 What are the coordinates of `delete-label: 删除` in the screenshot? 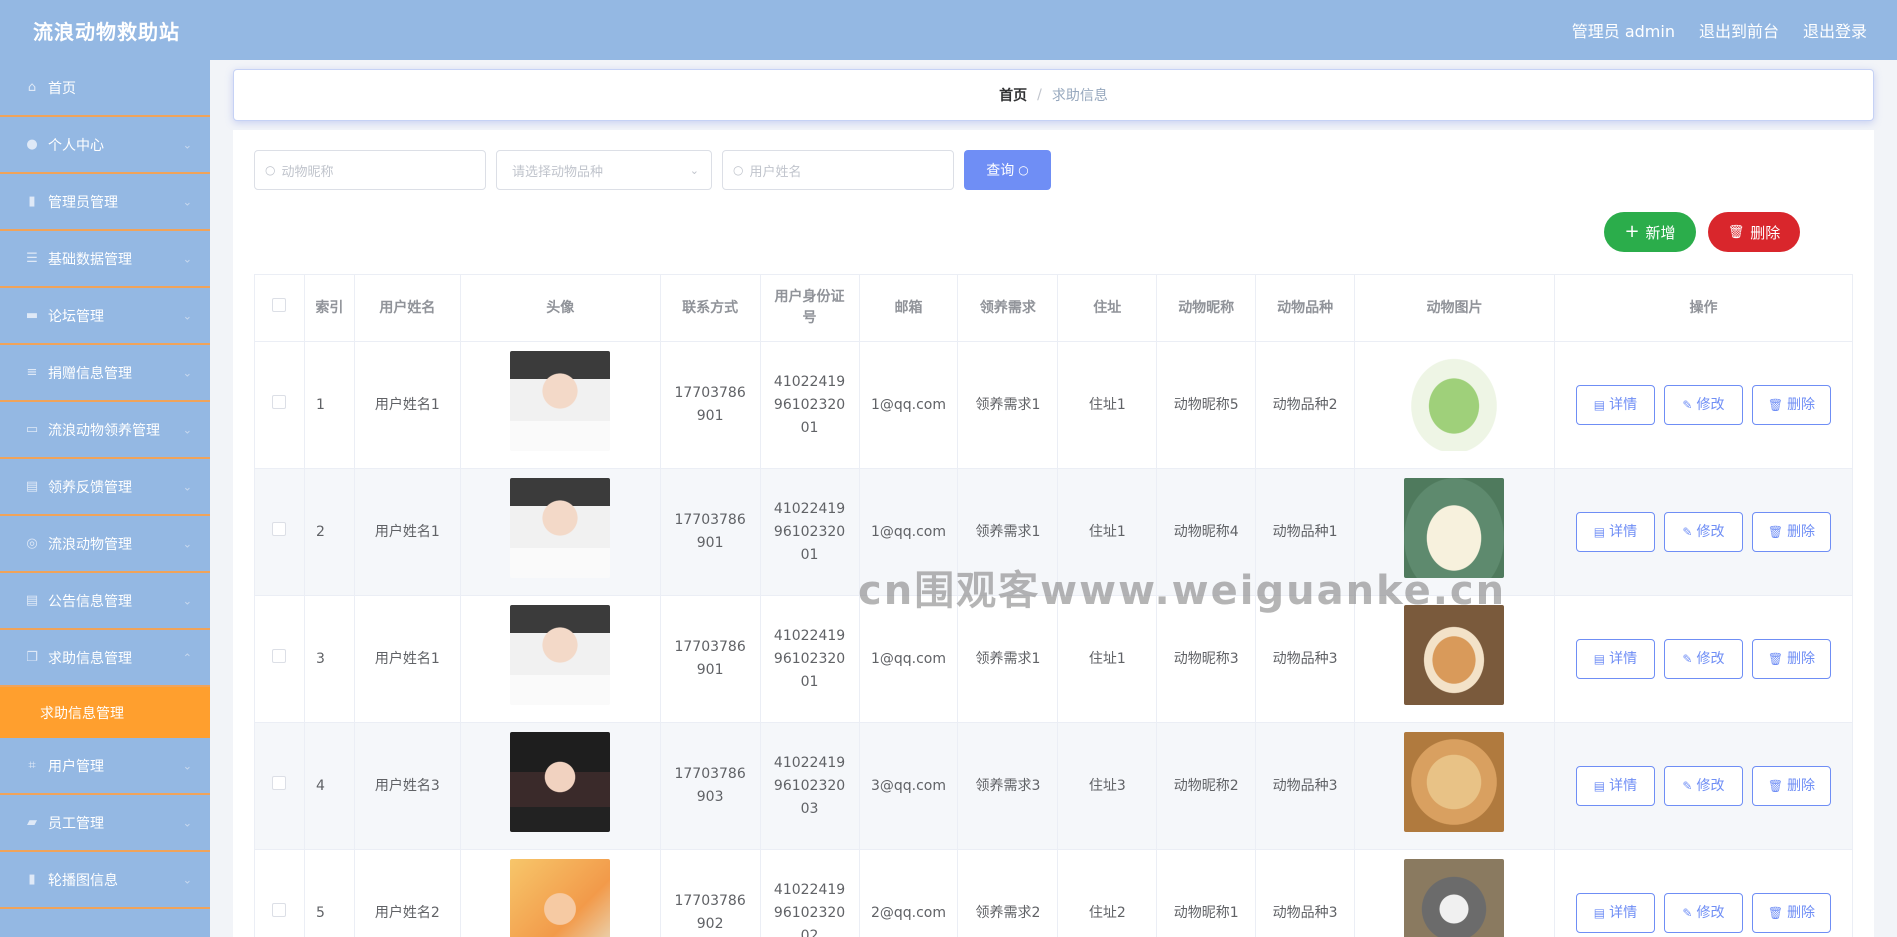 It's located at (1801, 404).